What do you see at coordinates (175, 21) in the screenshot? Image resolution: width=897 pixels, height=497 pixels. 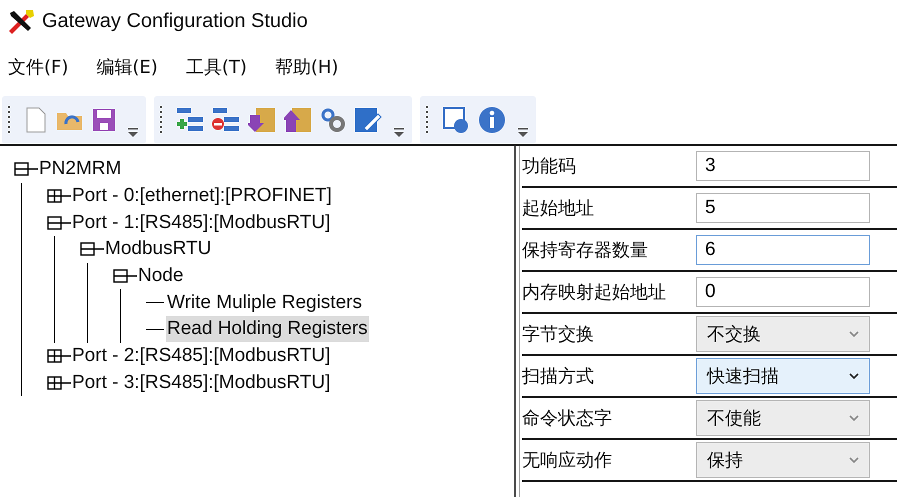 I see `window-title: Gateway Configuration Studio` at bounding box center [175, 21].